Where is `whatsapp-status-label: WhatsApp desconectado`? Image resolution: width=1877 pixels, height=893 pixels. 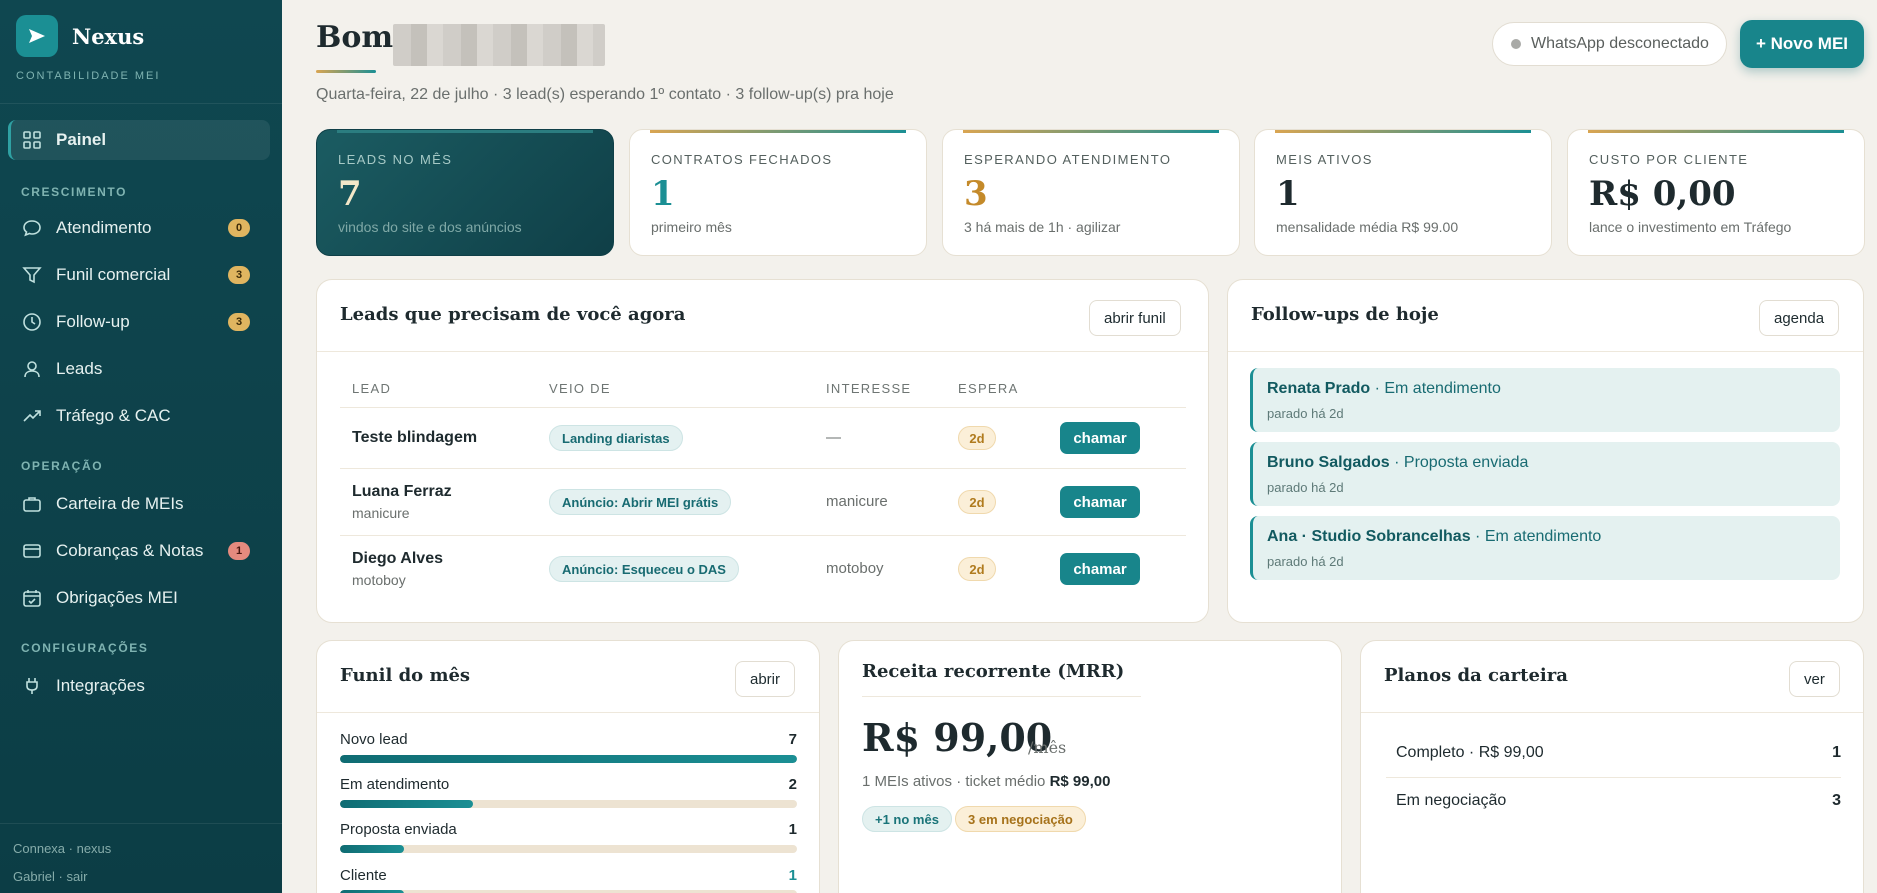 whatsapp-status-label: WhatsApp desconectado is located at coordinates (1620, 43).